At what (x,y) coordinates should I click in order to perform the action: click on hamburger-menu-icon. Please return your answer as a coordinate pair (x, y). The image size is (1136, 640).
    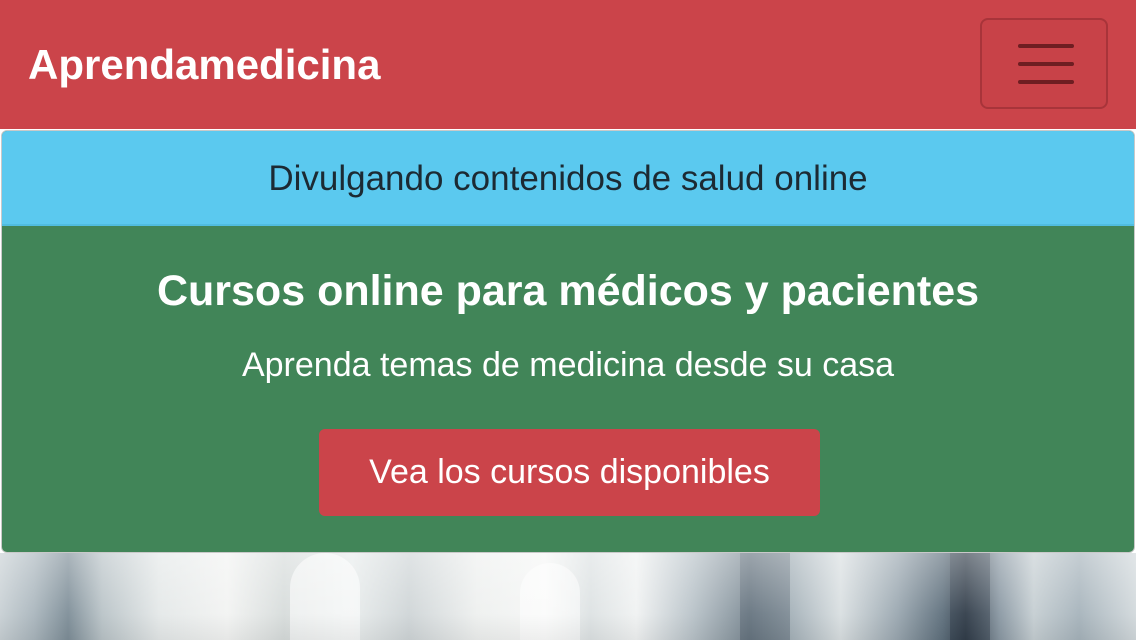
    Looking at the image, I should click on (1046, 46).